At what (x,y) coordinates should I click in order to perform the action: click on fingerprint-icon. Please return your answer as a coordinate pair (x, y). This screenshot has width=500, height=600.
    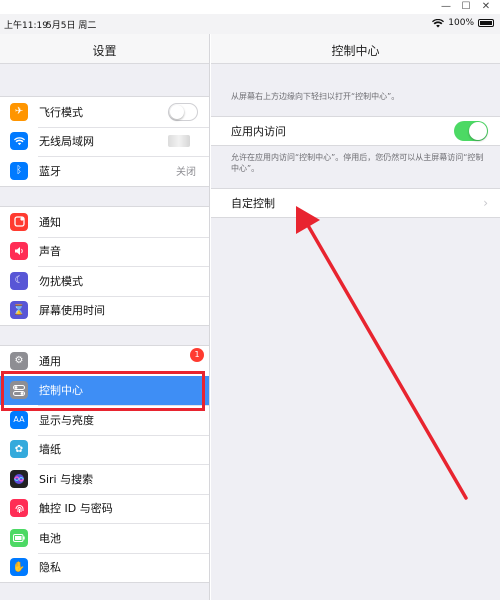
    Looking at the image, I should click on (19, 508).